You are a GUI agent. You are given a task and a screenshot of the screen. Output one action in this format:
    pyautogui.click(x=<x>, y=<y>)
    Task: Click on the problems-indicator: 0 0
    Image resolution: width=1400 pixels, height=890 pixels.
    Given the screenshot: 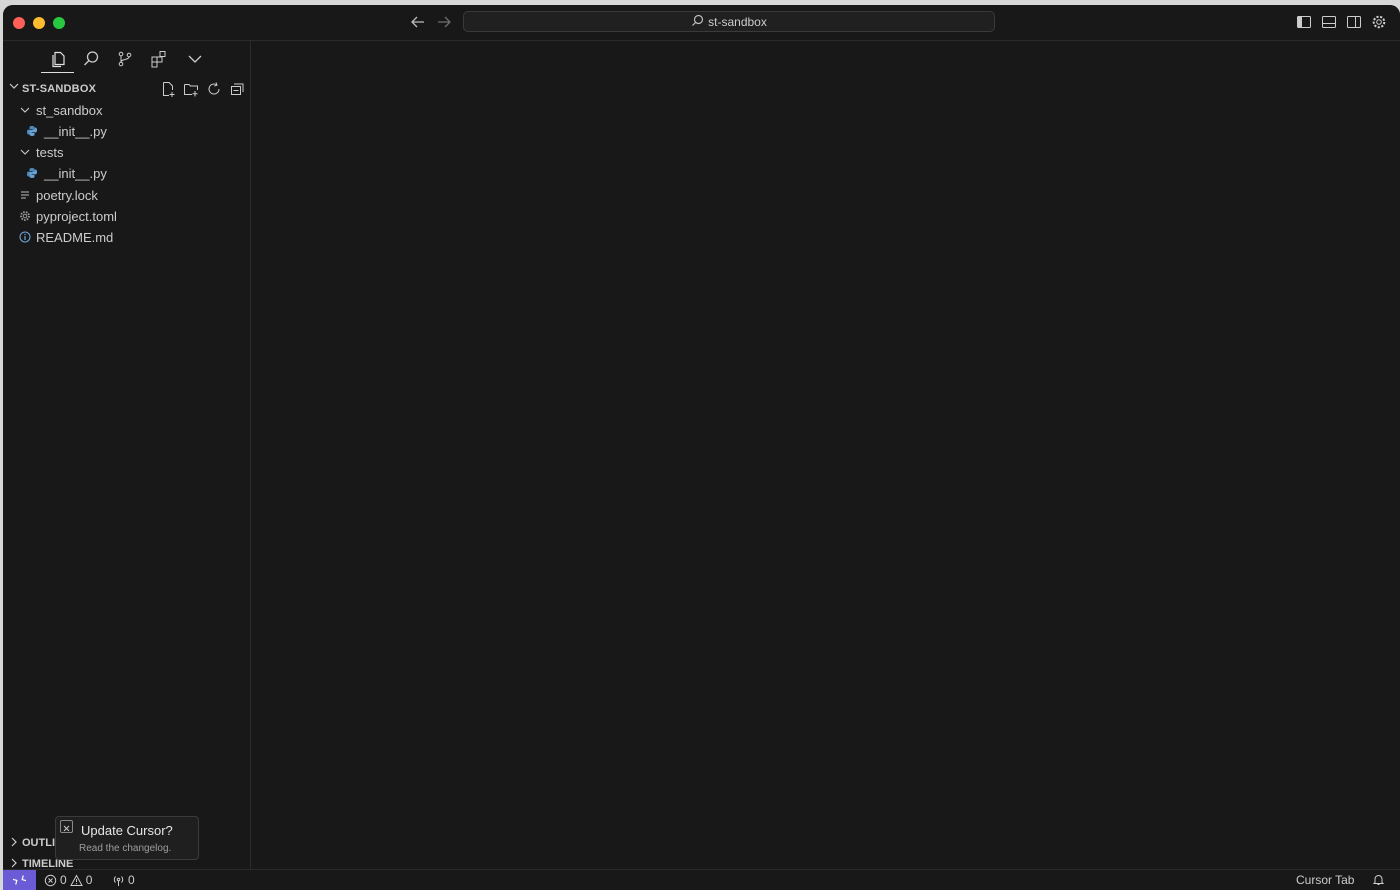 What is the action you would take?
    pyautogui.click(x=68, y=880)
    